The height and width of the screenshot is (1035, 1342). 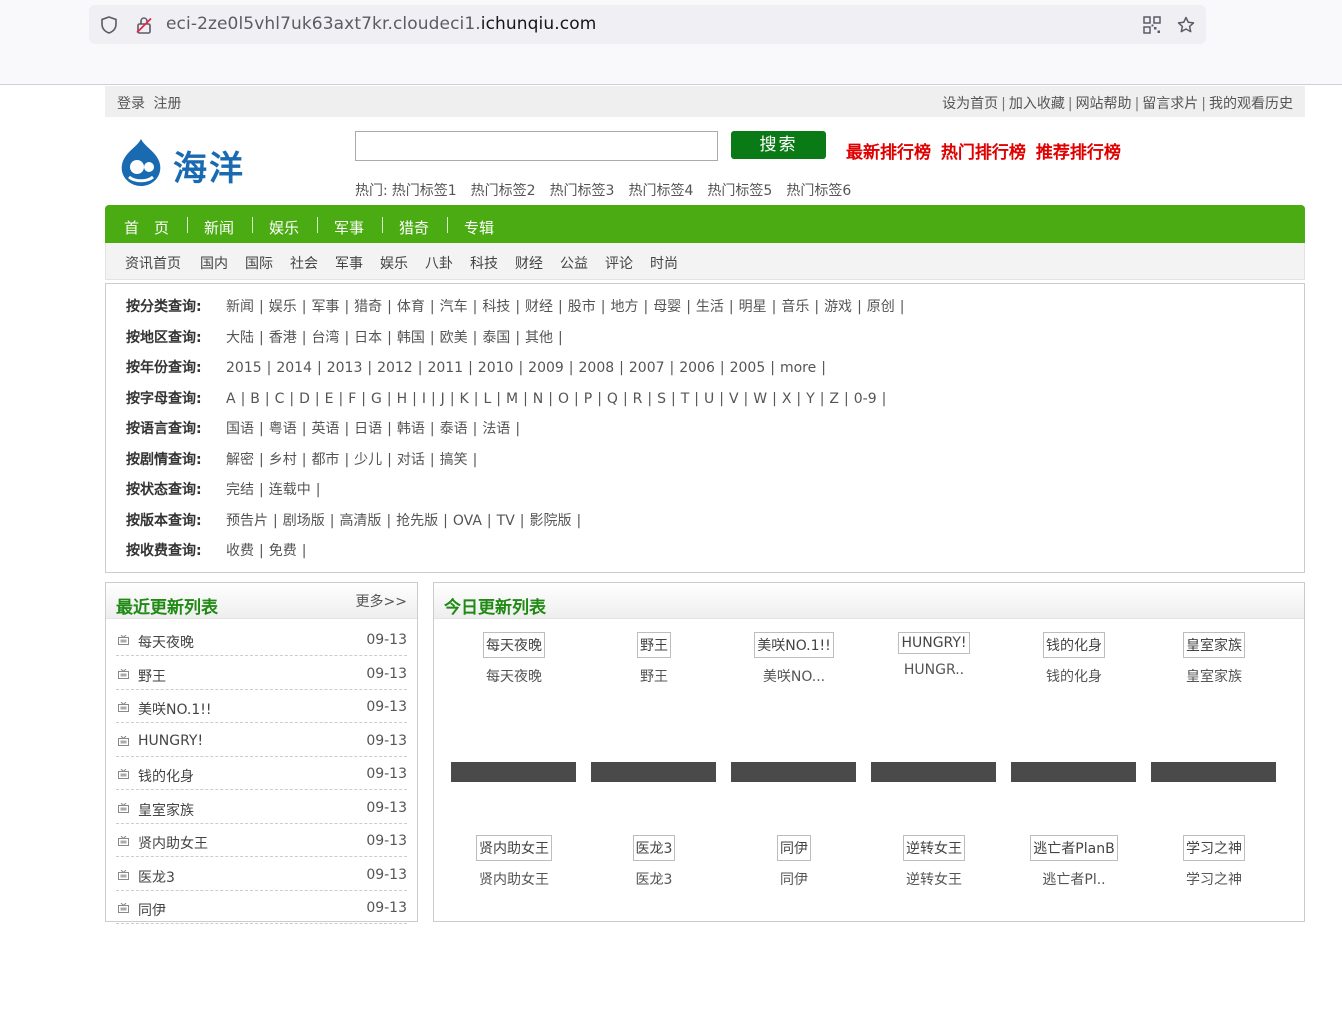 What do you see at coordinates (167, 104) in the screenshot?
I see `register-link: 注册` at bounding box center [167, 104].